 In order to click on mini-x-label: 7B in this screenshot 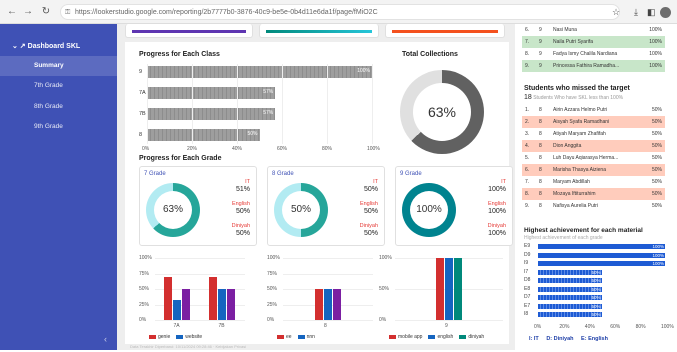, I will do `click(221, 326)`.